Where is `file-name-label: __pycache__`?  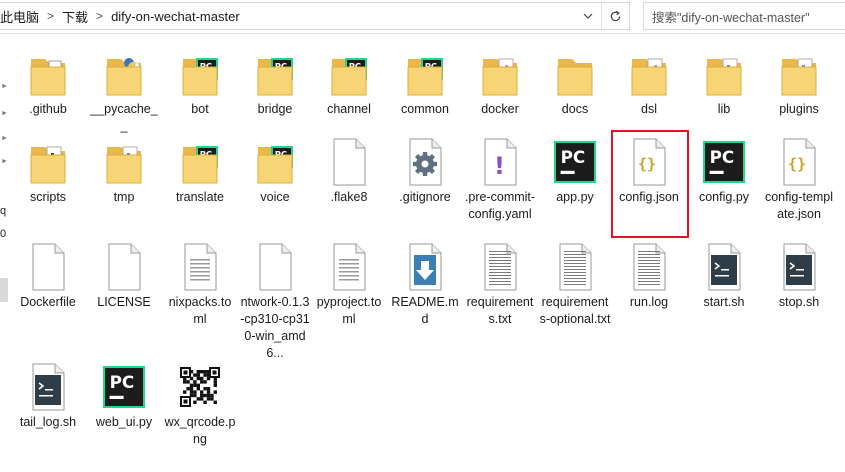 file-name-label: __pycache__ is located at coordinates (124, 117).